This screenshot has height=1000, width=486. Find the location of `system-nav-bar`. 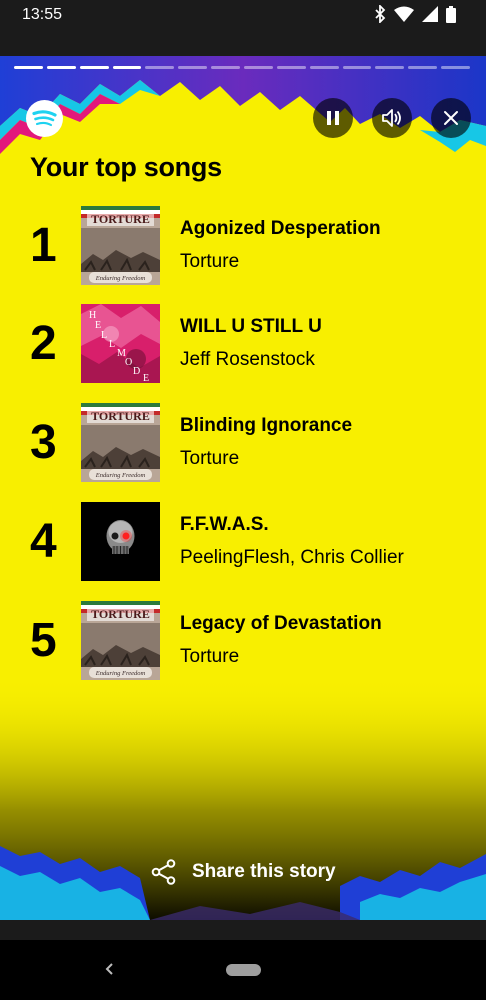

system-nav-bar is located at coordinates (243, 970).